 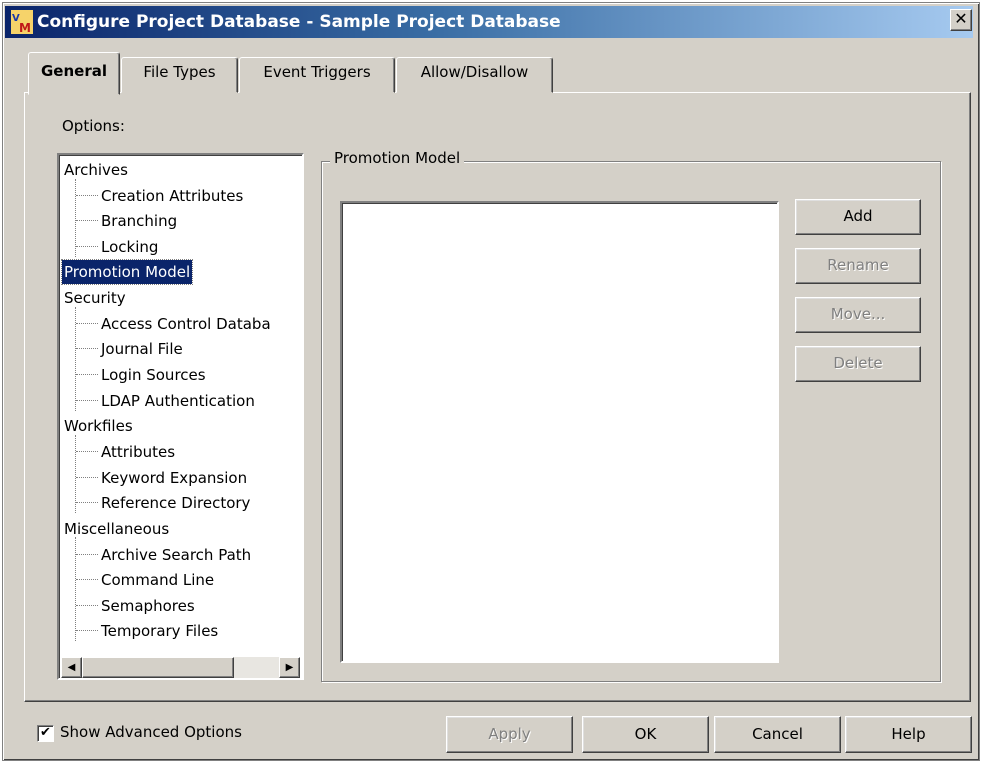 I want to click on delete-button: Delete, so click(x=858, y=364).